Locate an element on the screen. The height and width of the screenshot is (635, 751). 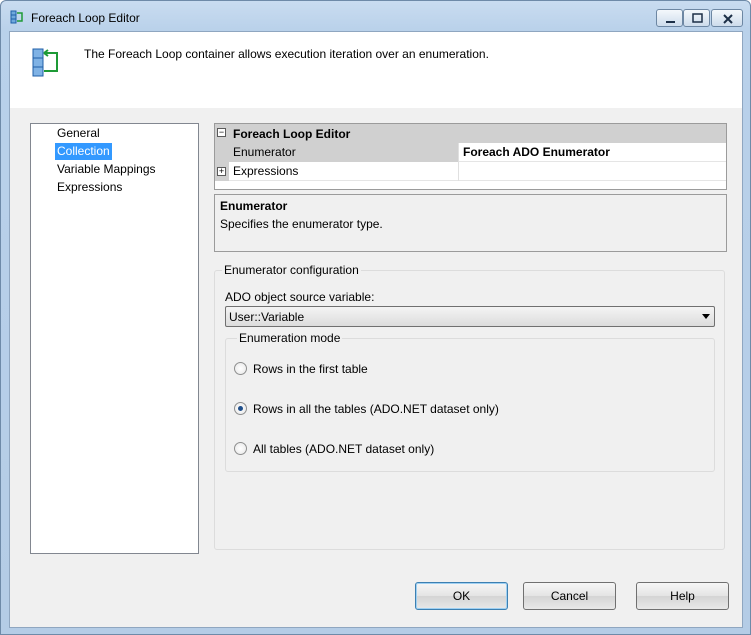
help-text: Specifies the enumerator type. is located at coordinates (301, 224).